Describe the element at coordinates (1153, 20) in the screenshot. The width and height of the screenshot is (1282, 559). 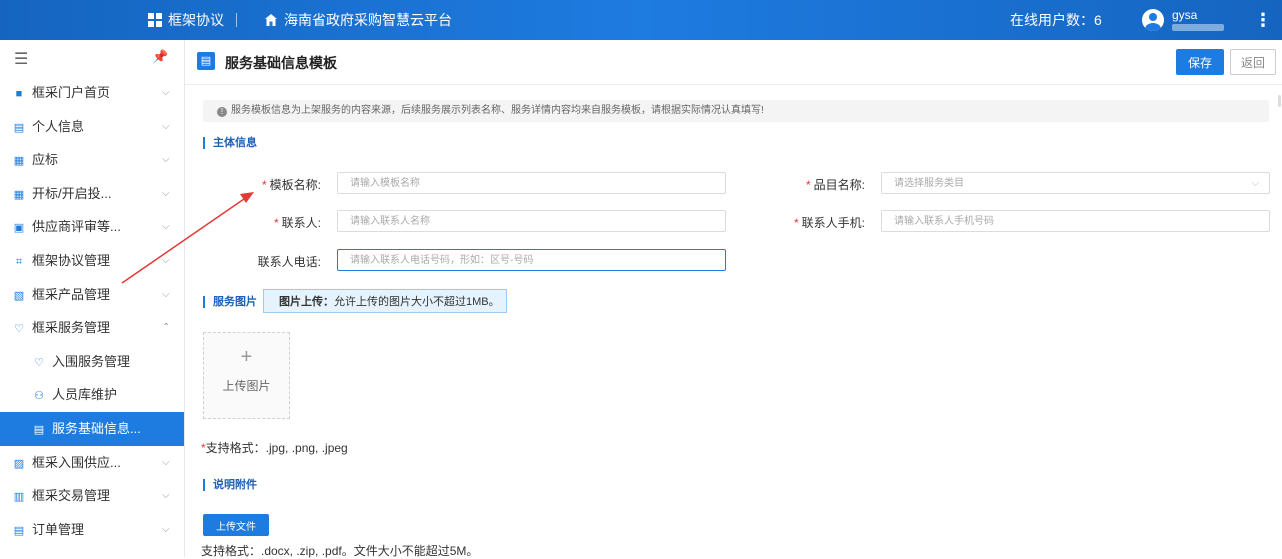
I see `avatar-icon` at that location.